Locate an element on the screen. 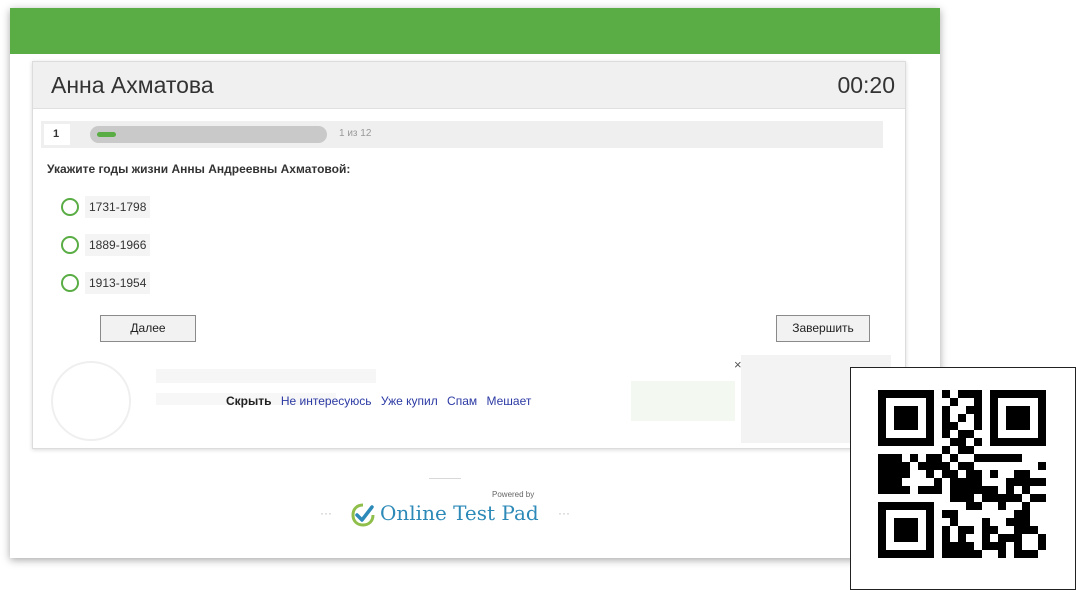 The image size is (1076, 590). ad-faded-text is located at coordinates (266, 376).